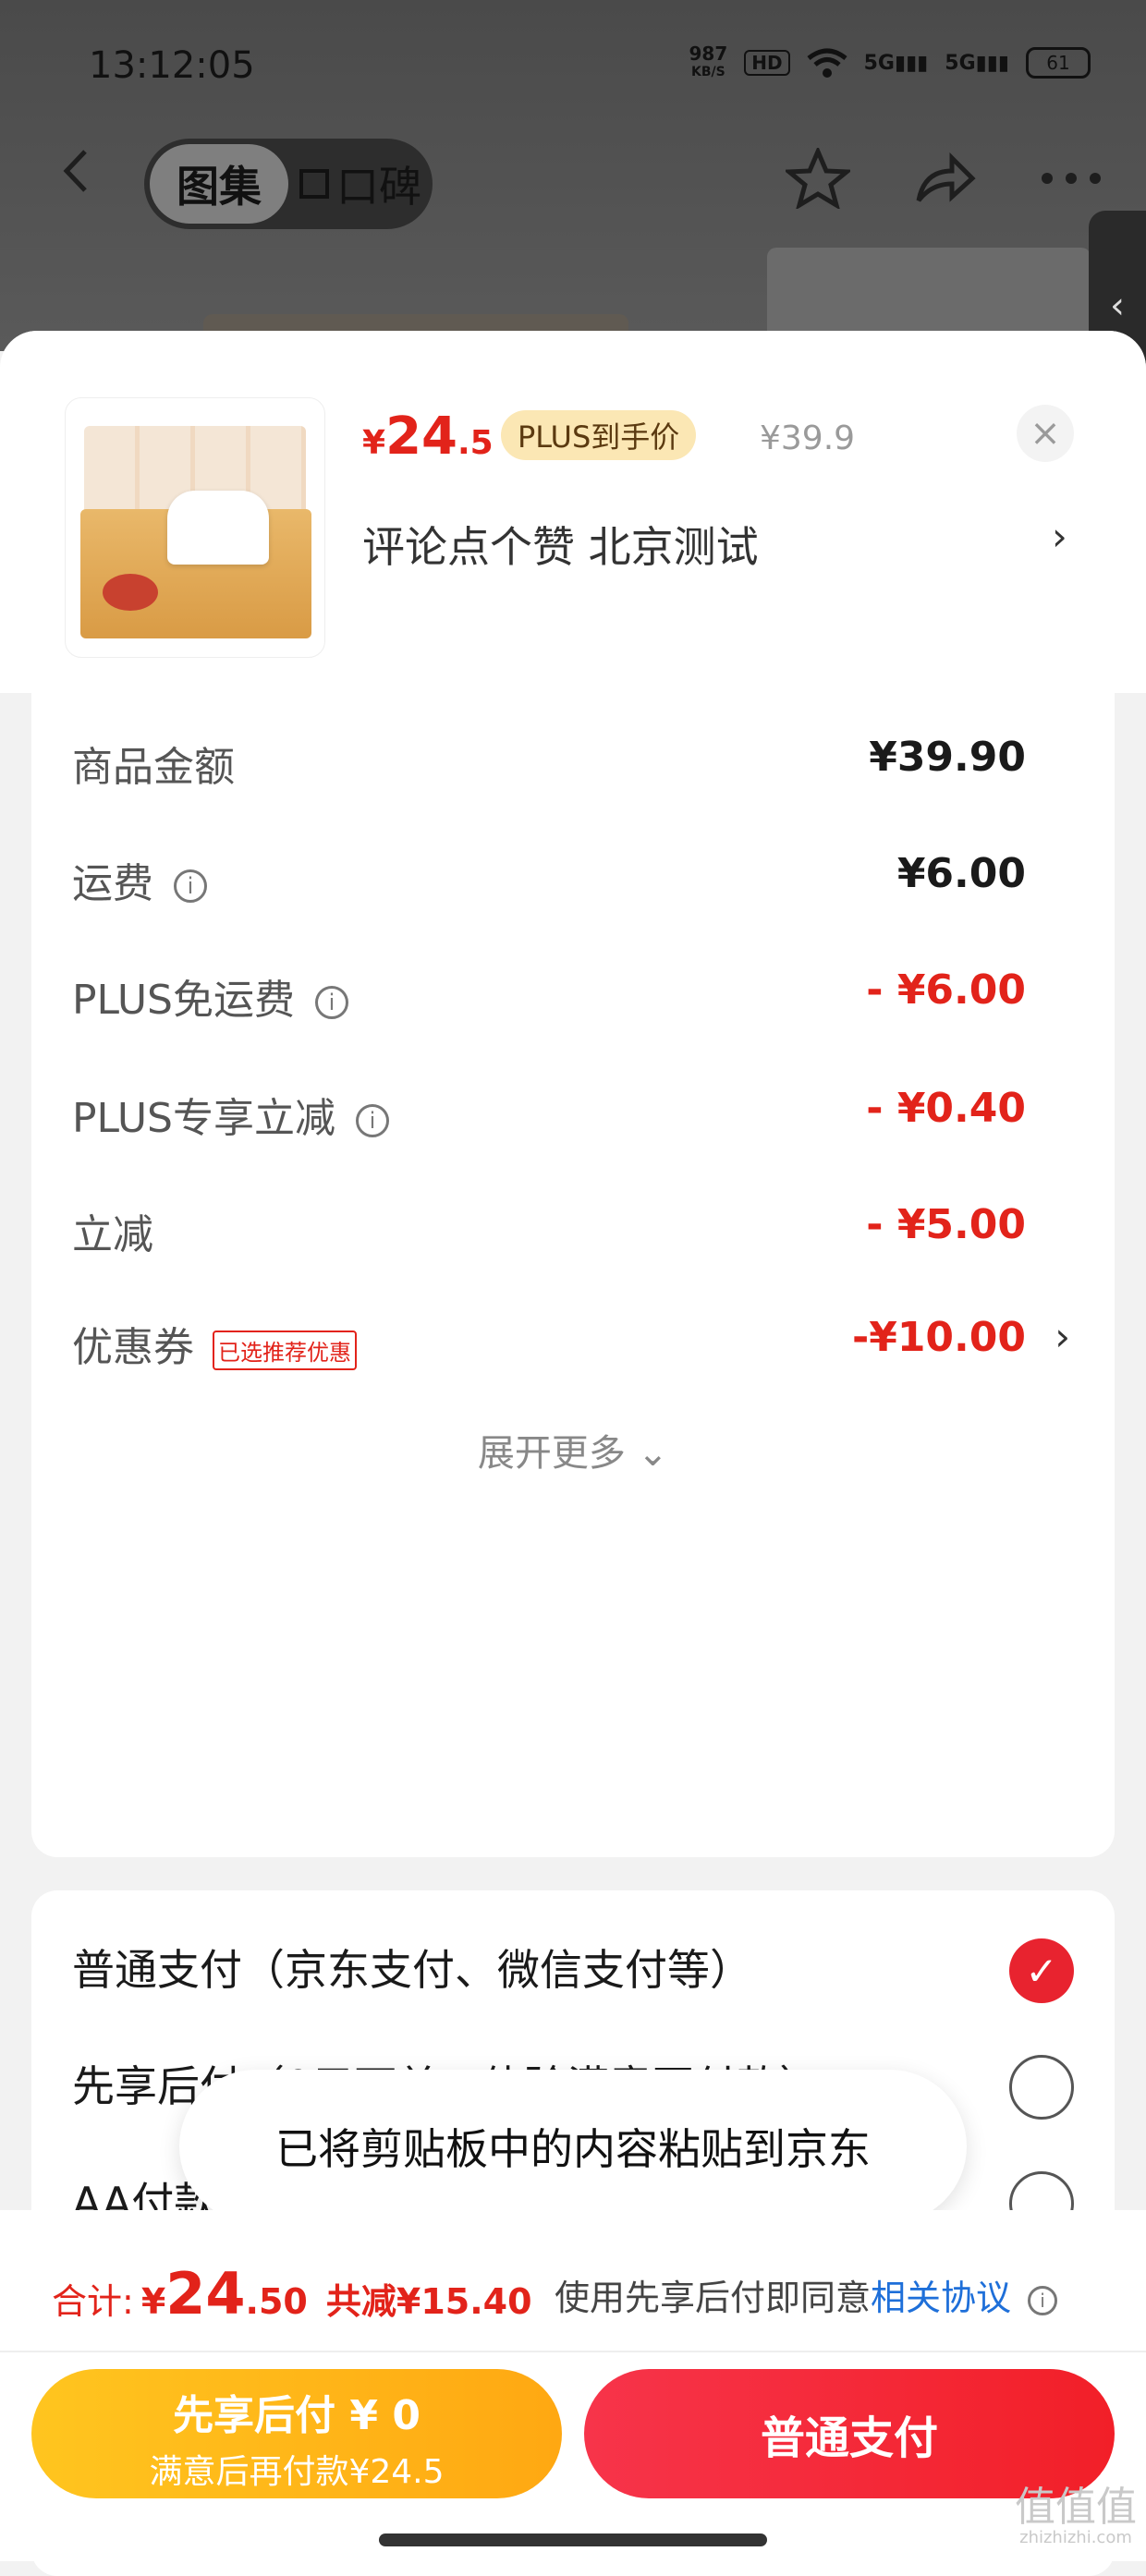 The width and height of the screenshot is (1146, 2576). I want to click on plus-discount-label: PLUS专享立减 i, so click(231, 1114).